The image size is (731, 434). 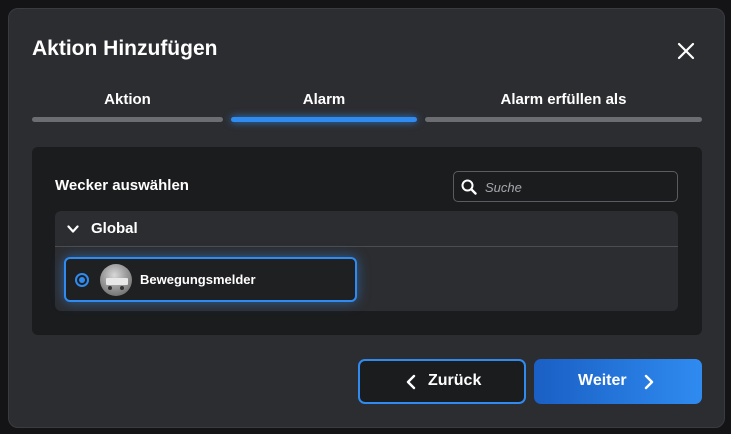 What do you see at coordinates (366, 229) in the screenshot?
I see `group-header: Global` at bounding box center [366, 229].